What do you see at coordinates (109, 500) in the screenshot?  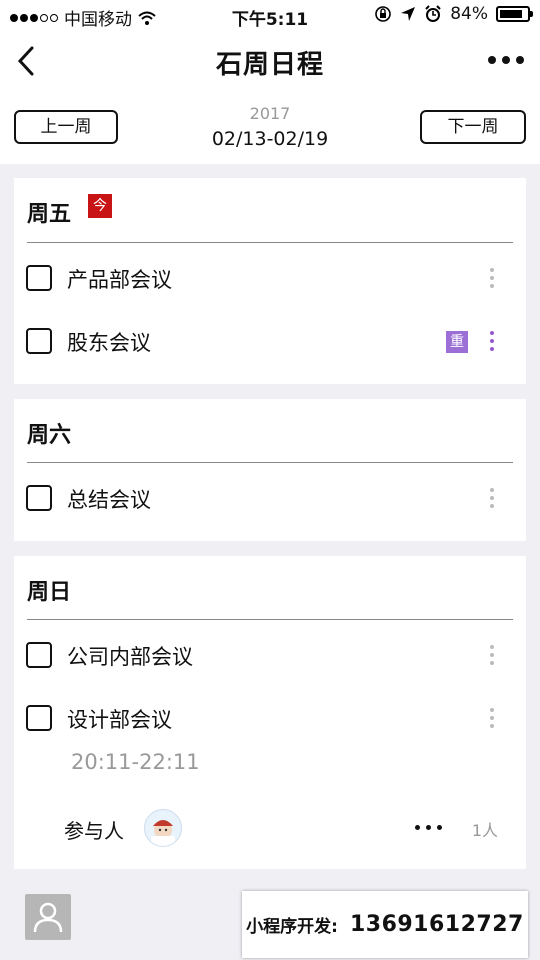 I see `task-label: 总结会议` at bounding box center [109, 500].